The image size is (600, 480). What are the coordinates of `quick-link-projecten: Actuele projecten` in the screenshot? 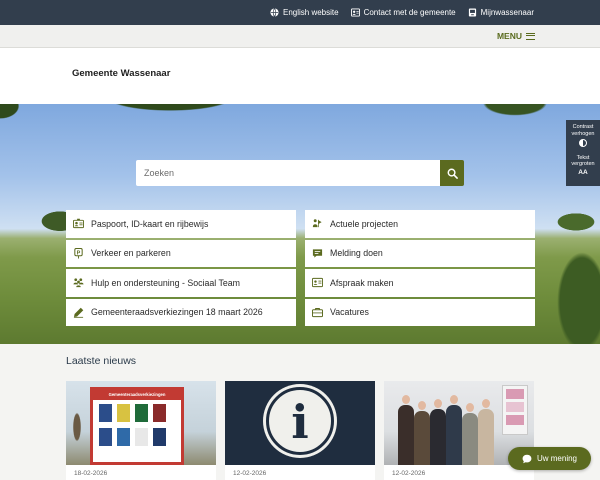 It's located at (420, 224).